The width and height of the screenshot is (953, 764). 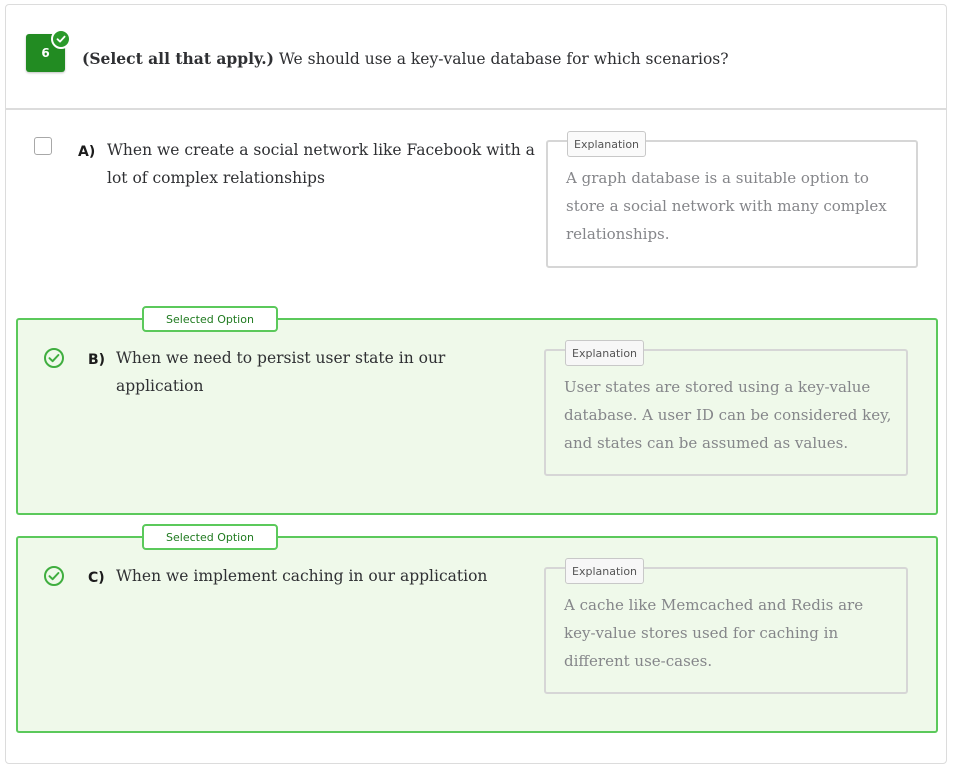 I want to click on option-letter: A), so click(x=87, y=152).